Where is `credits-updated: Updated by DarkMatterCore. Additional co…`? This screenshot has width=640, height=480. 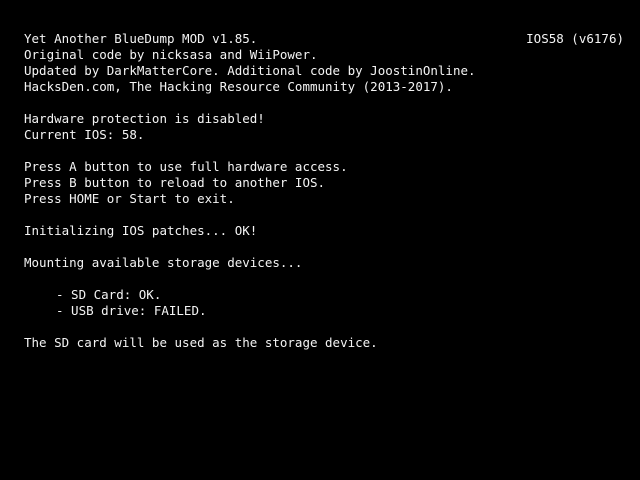
credits-updated: Updated by DarkMatterCore. Additional co… is located at coordinates (250, 70).